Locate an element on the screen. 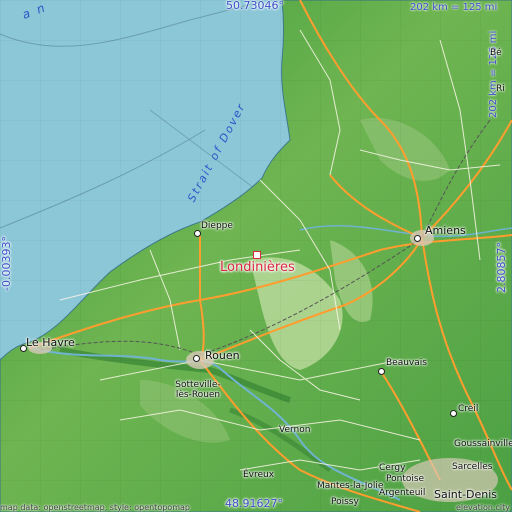 This screenshot has height=512, width=512. city-label-ri-fragment: Ri is located at coordinates (500, 89).